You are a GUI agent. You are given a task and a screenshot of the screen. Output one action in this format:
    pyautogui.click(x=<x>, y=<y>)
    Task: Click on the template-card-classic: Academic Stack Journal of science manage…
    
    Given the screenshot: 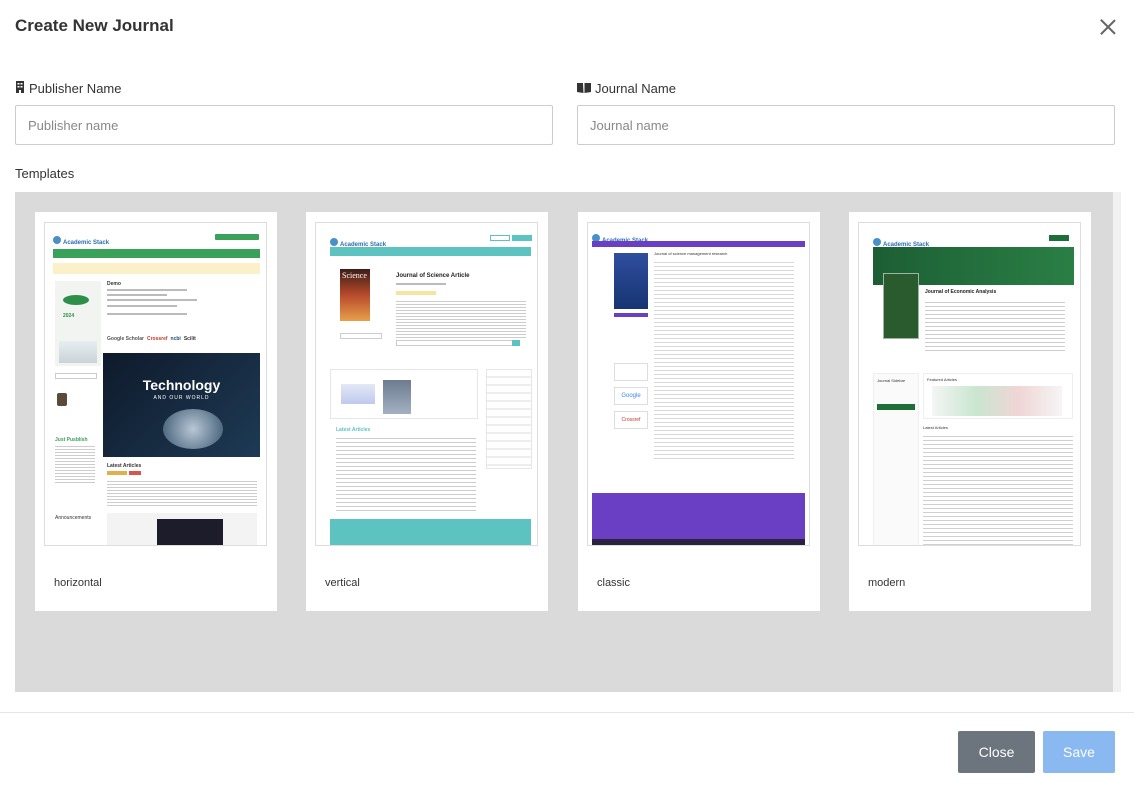 What is the action you would take?
    pyautogui.click(x=699, y=411)
    